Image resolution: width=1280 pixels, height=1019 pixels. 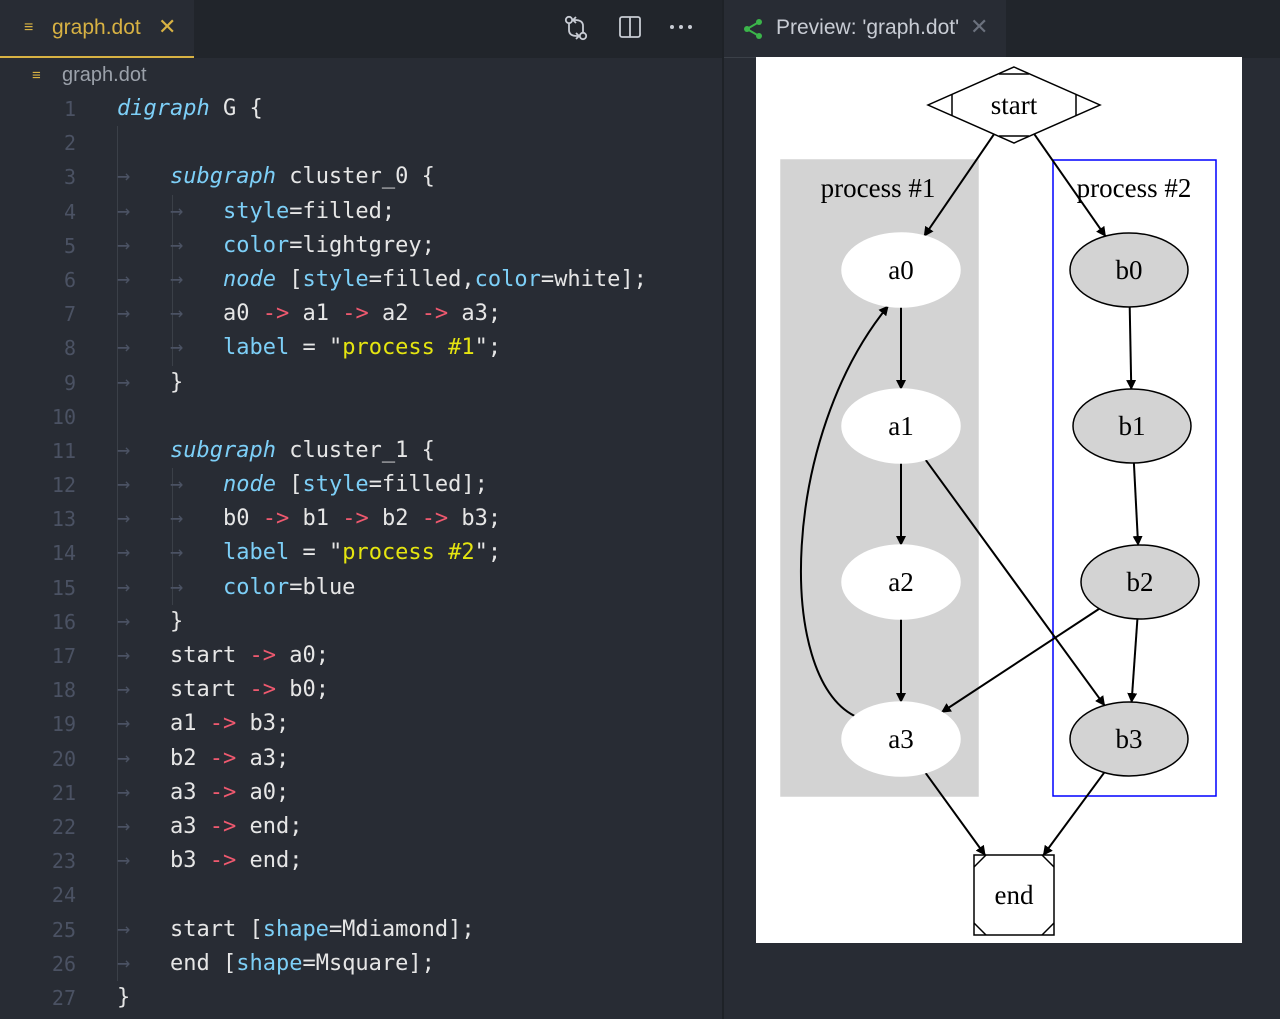 I want to click on edge-b1-b2, so click(x=1137, y=504).